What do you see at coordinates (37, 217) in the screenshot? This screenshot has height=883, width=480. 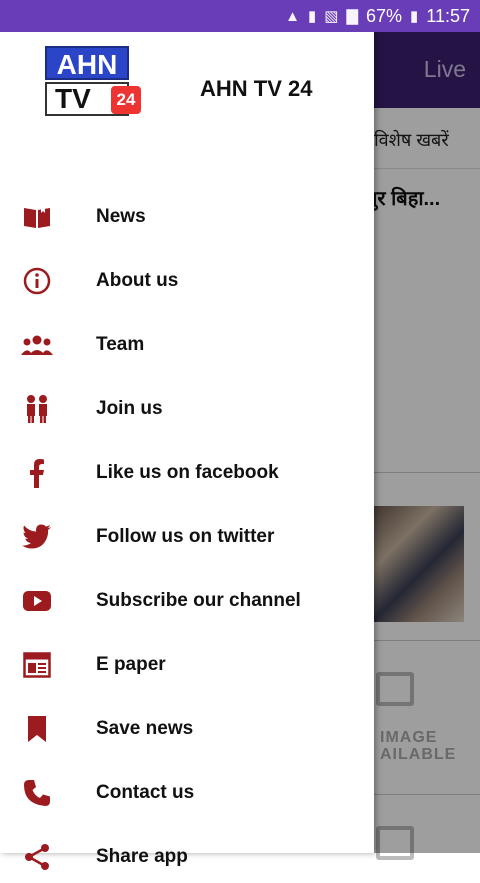 I see `book-icon` at bounding box center [37, 217].